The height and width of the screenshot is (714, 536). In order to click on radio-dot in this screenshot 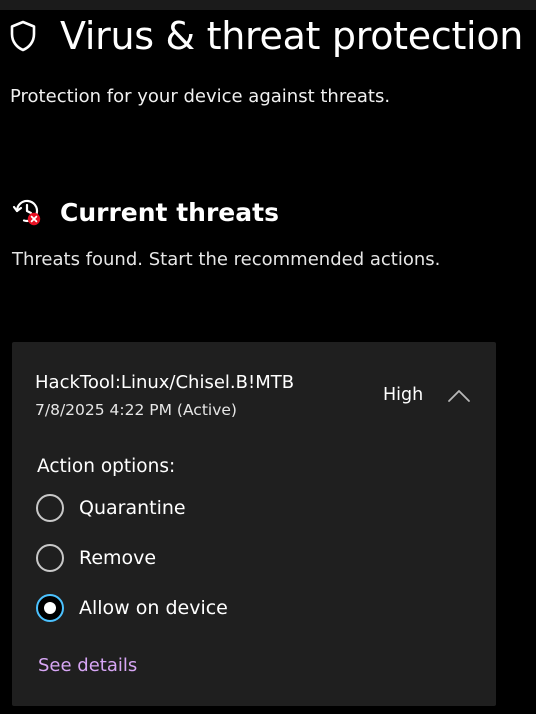, I will do `click(50, 608)`.